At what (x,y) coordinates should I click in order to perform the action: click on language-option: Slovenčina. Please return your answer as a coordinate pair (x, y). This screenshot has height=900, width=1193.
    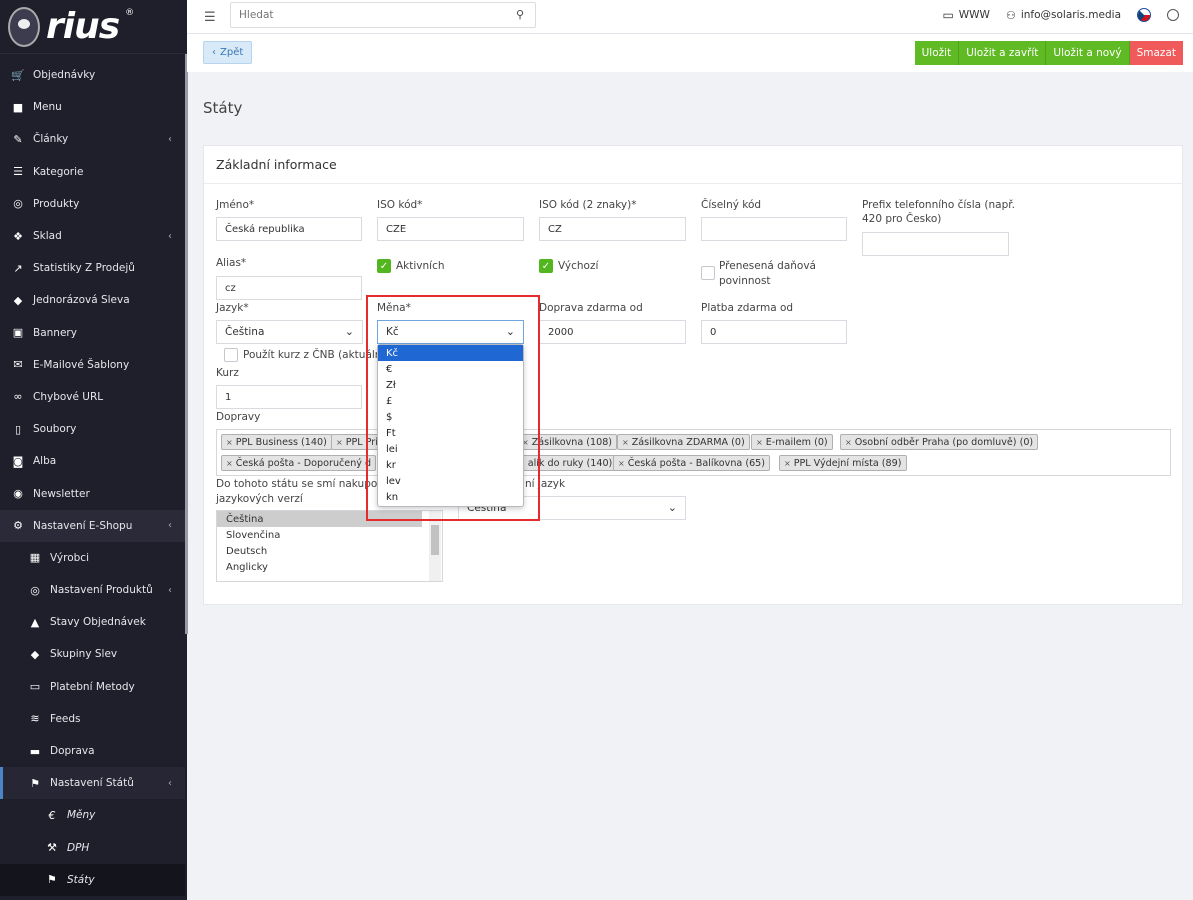
    Looking at the image, I should click on (329, 535).